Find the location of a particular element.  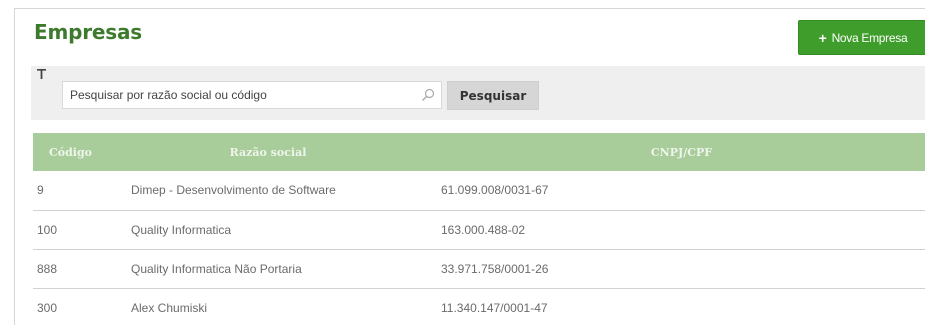

cell-code: 9 is located at coordinates (40, 190).